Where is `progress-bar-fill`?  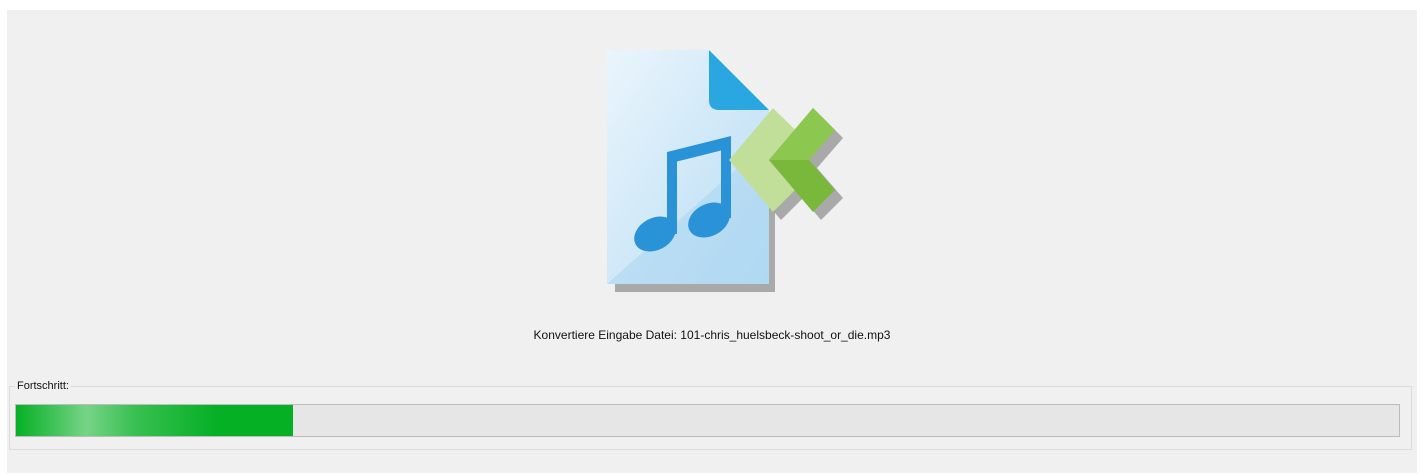
progress-bar-fill is located at coordinates (154, 420).